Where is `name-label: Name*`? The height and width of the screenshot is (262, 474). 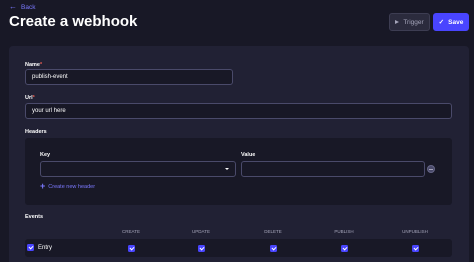
name-label: Name* is located at coordinates (33, 65).